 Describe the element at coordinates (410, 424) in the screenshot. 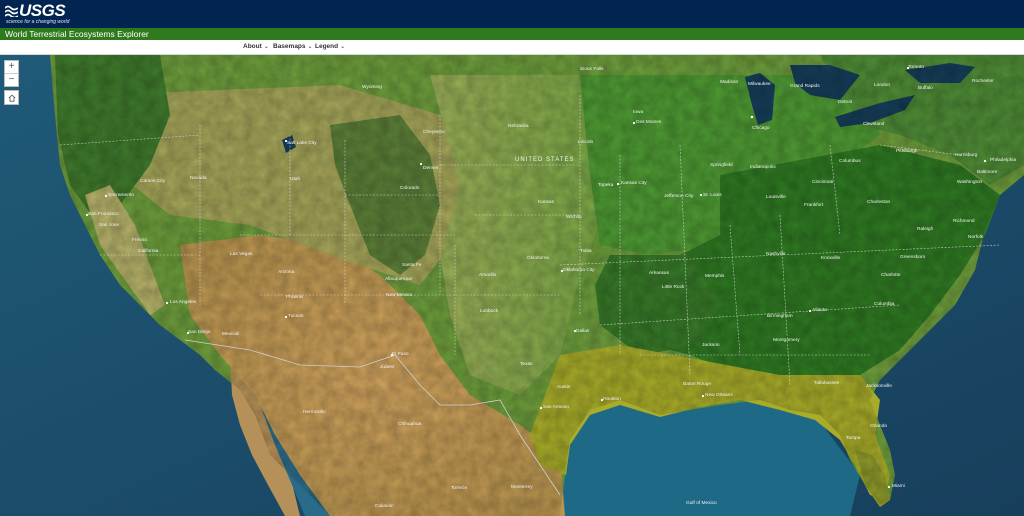

I see `place-label: Chihuahua` at that location.